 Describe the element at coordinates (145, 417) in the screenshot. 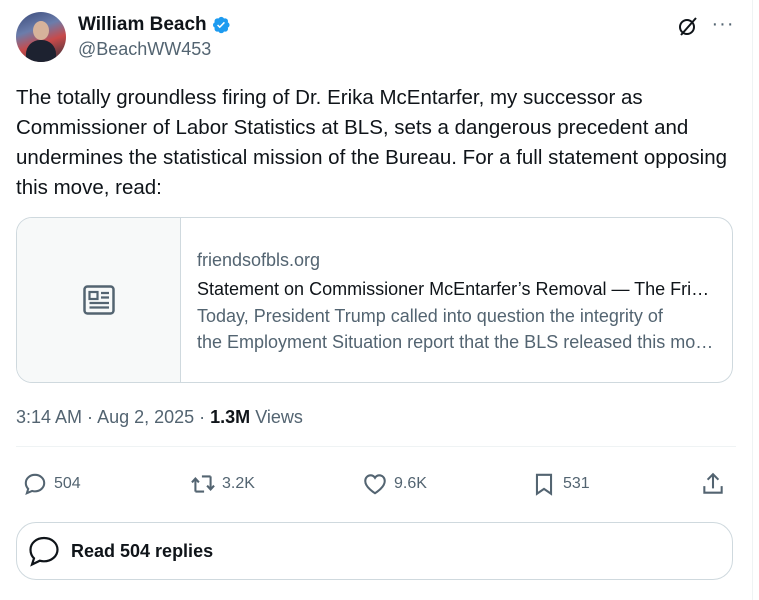

I see `tweet-date: Aug 2, 2025` at that location.